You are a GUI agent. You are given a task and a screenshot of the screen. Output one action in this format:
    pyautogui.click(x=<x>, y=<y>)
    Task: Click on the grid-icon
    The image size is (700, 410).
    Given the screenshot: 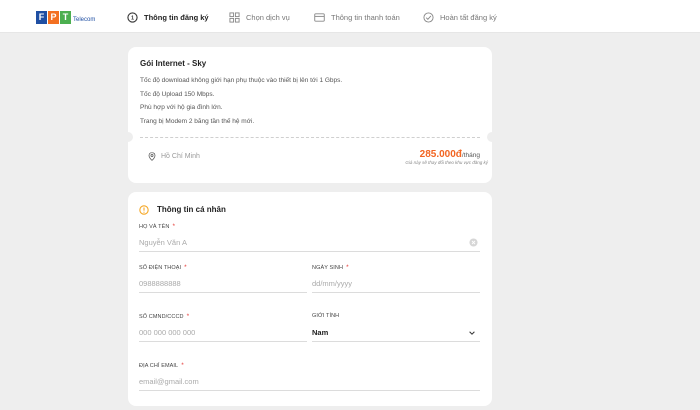 What is the action you would take?
    pyautogui.click(x=234, y=17)
    